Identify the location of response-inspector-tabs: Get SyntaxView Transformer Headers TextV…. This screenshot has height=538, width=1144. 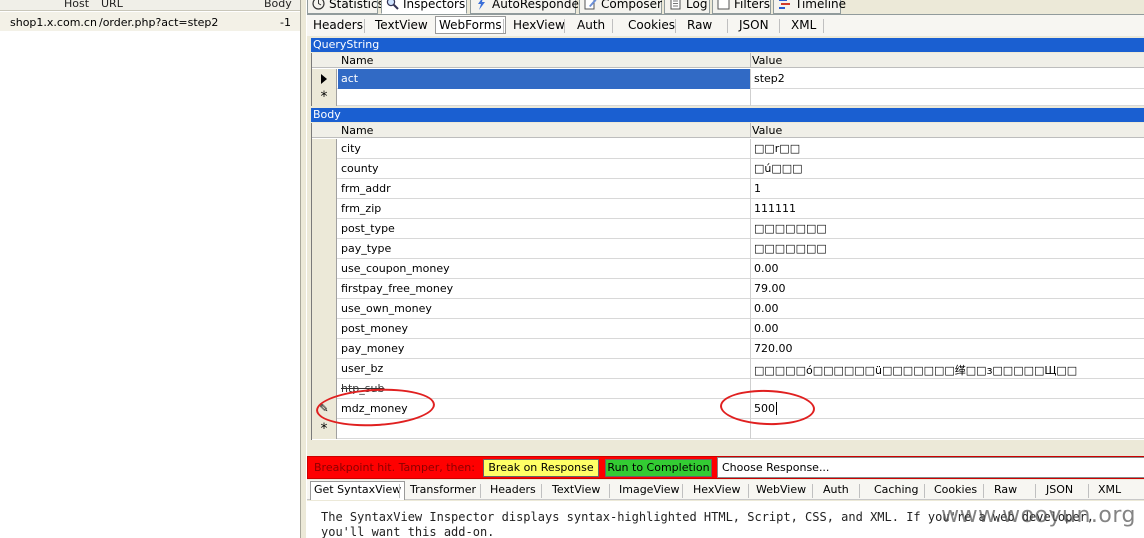
(725, 490).